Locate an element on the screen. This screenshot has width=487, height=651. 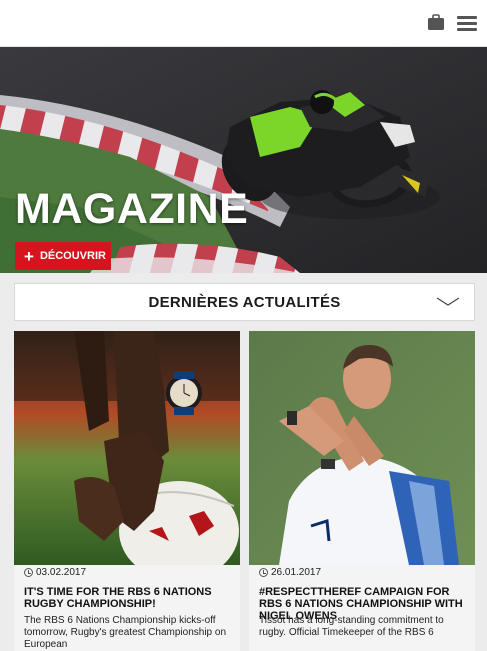
discover-button-label: DÉCOUVRIR is located at coordinates (72, 256).